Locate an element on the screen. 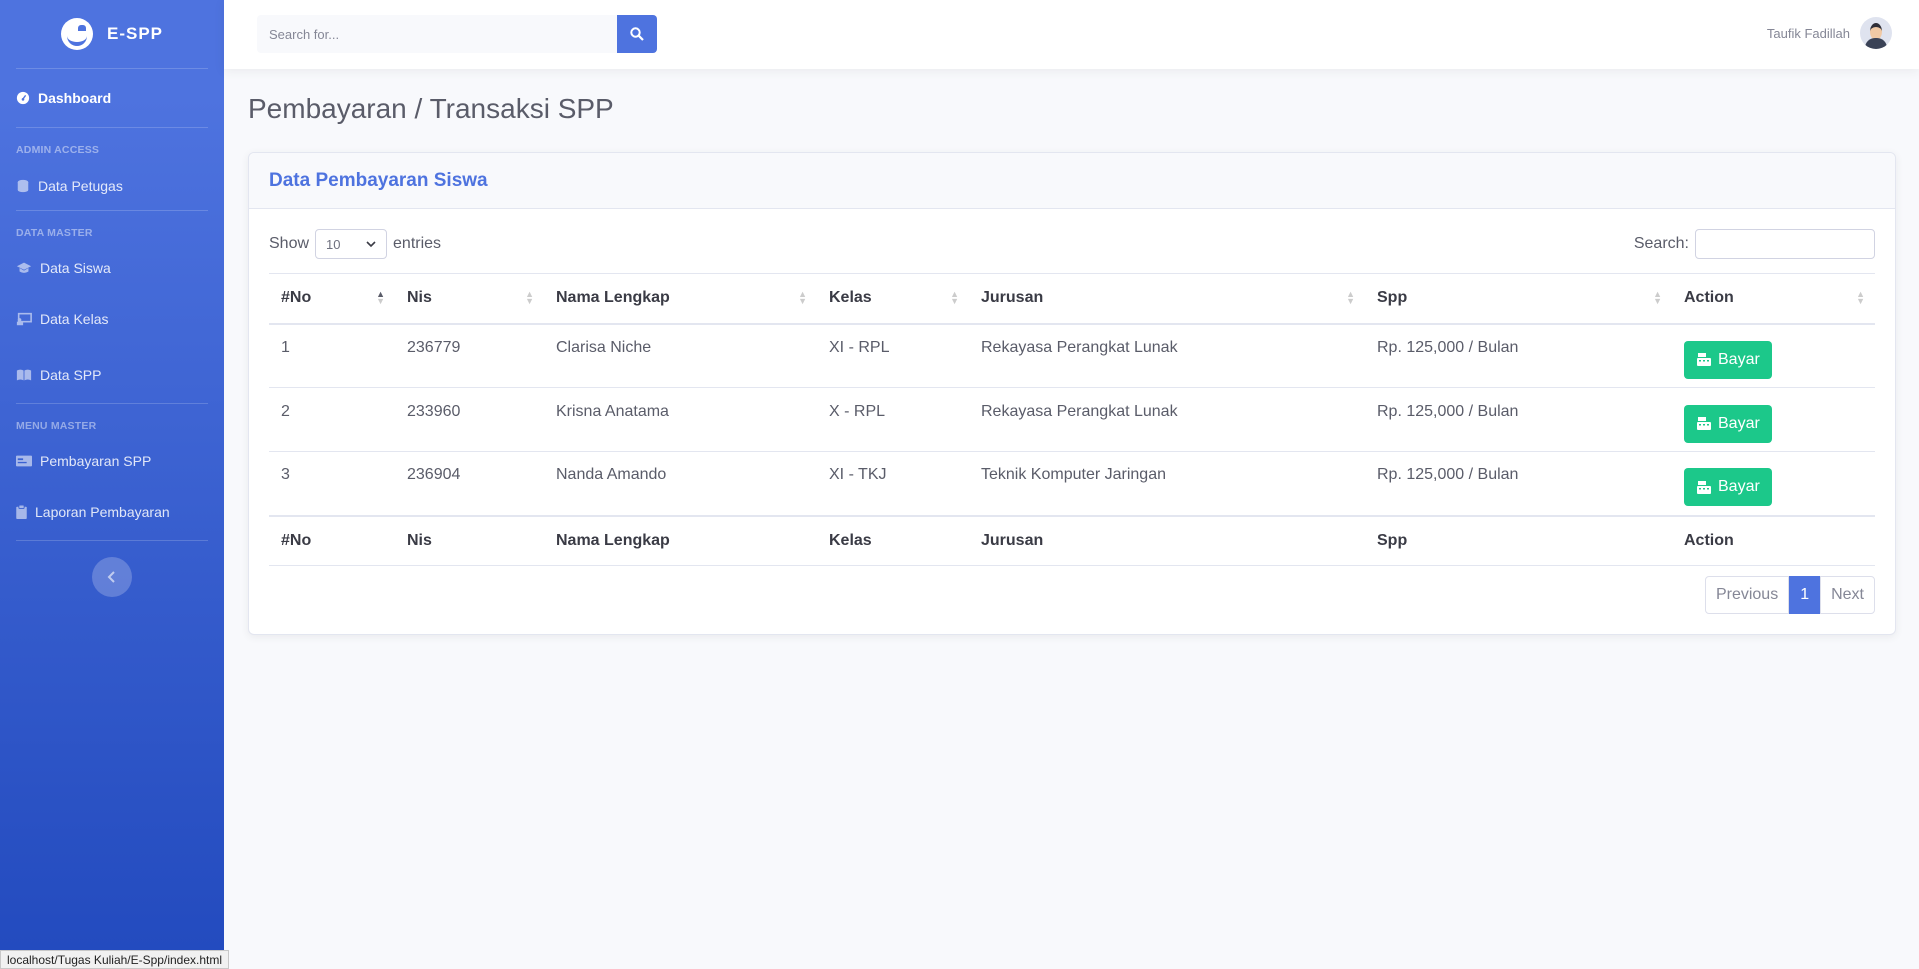 Image resolution: width=1919 pixels, height=969 pixels. database-icon is located at coordinates (23, 186).